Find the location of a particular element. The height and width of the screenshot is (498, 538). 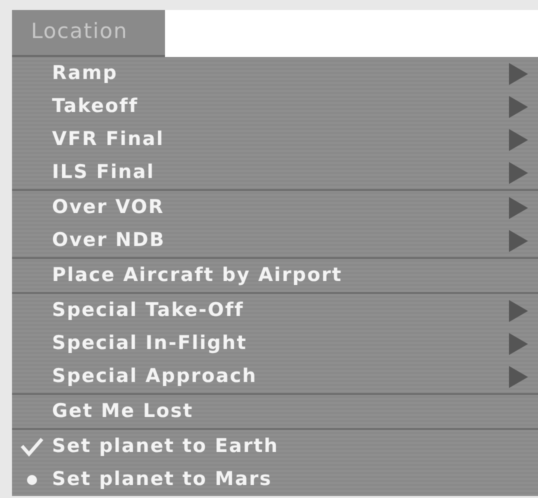

menu-item: Ramp is located at coordinates (275, 73).